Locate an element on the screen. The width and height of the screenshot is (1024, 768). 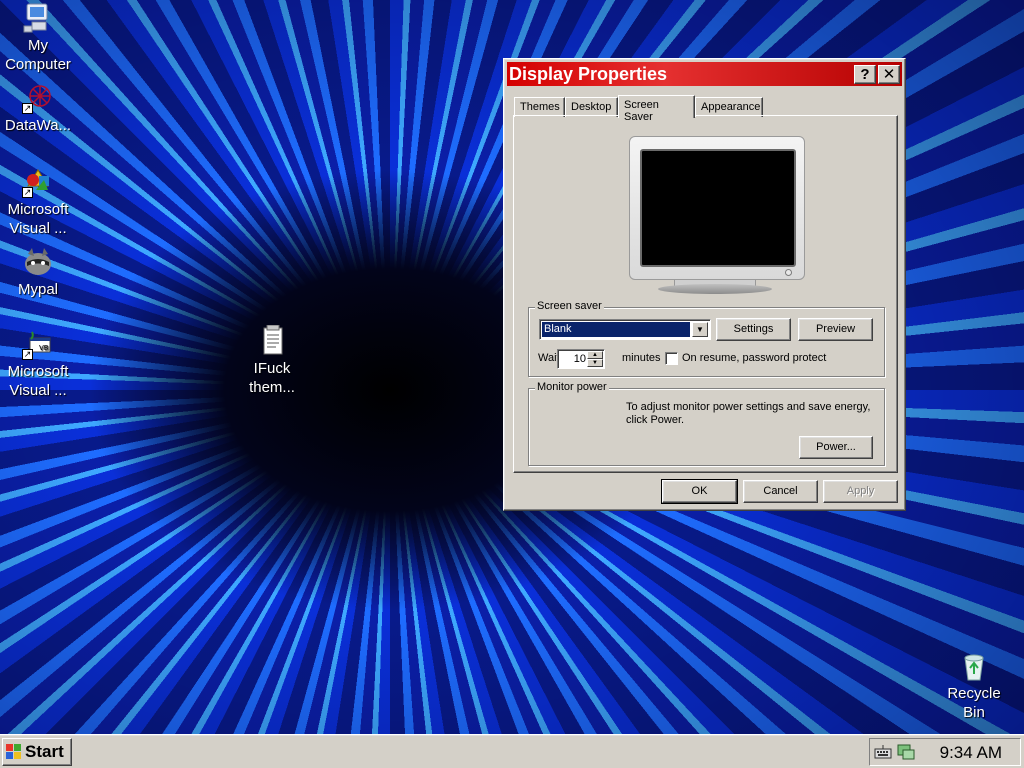
monitor-case is located at coordinates (717, 208).